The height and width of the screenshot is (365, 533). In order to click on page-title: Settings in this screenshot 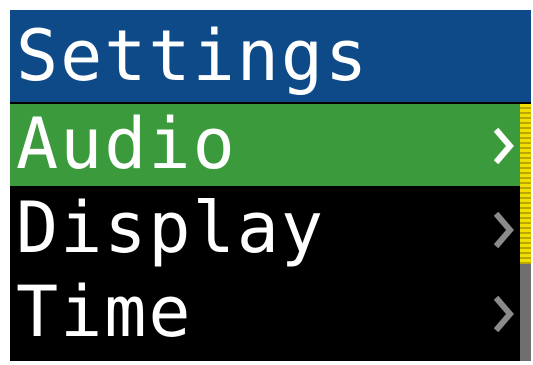, I will do `click(193, 56)`.